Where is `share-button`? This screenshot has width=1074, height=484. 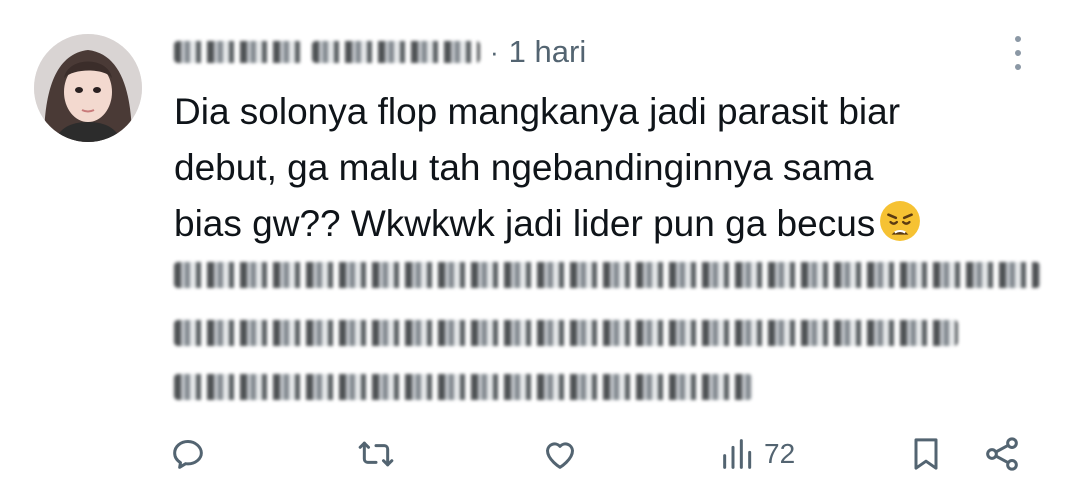
share-button is located at coordinates (1002, 454).